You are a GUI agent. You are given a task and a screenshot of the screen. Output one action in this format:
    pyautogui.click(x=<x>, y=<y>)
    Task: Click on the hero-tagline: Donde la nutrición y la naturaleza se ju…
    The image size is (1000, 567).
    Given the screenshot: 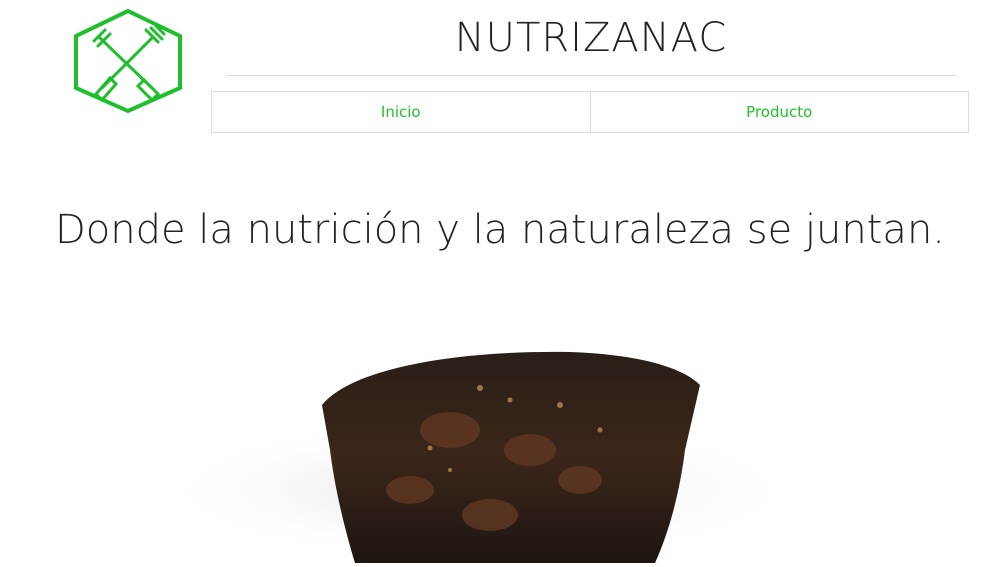 What is the action you would take?
    pyautogui.click(x=500, y=230)
    